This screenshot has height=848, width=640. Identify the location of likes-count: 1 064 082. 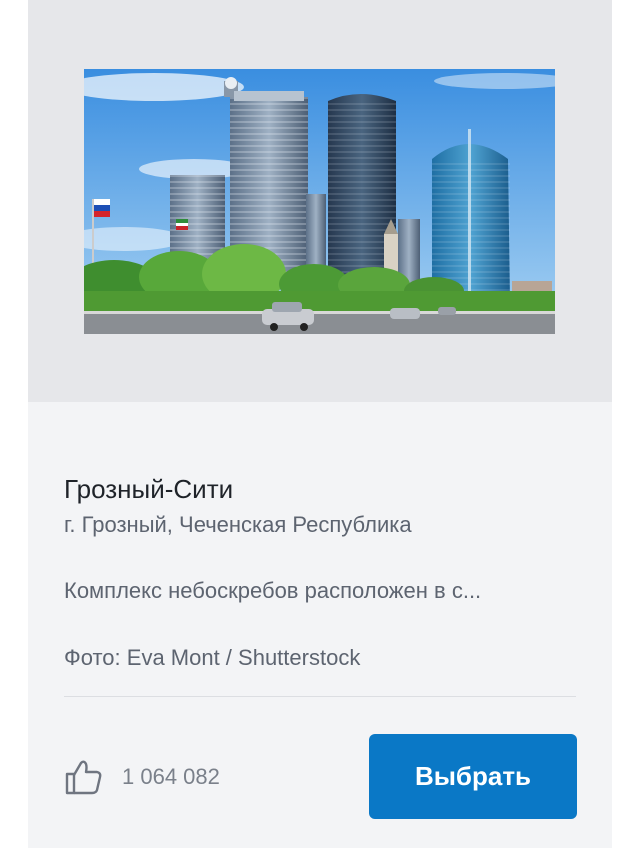
(171, 776).